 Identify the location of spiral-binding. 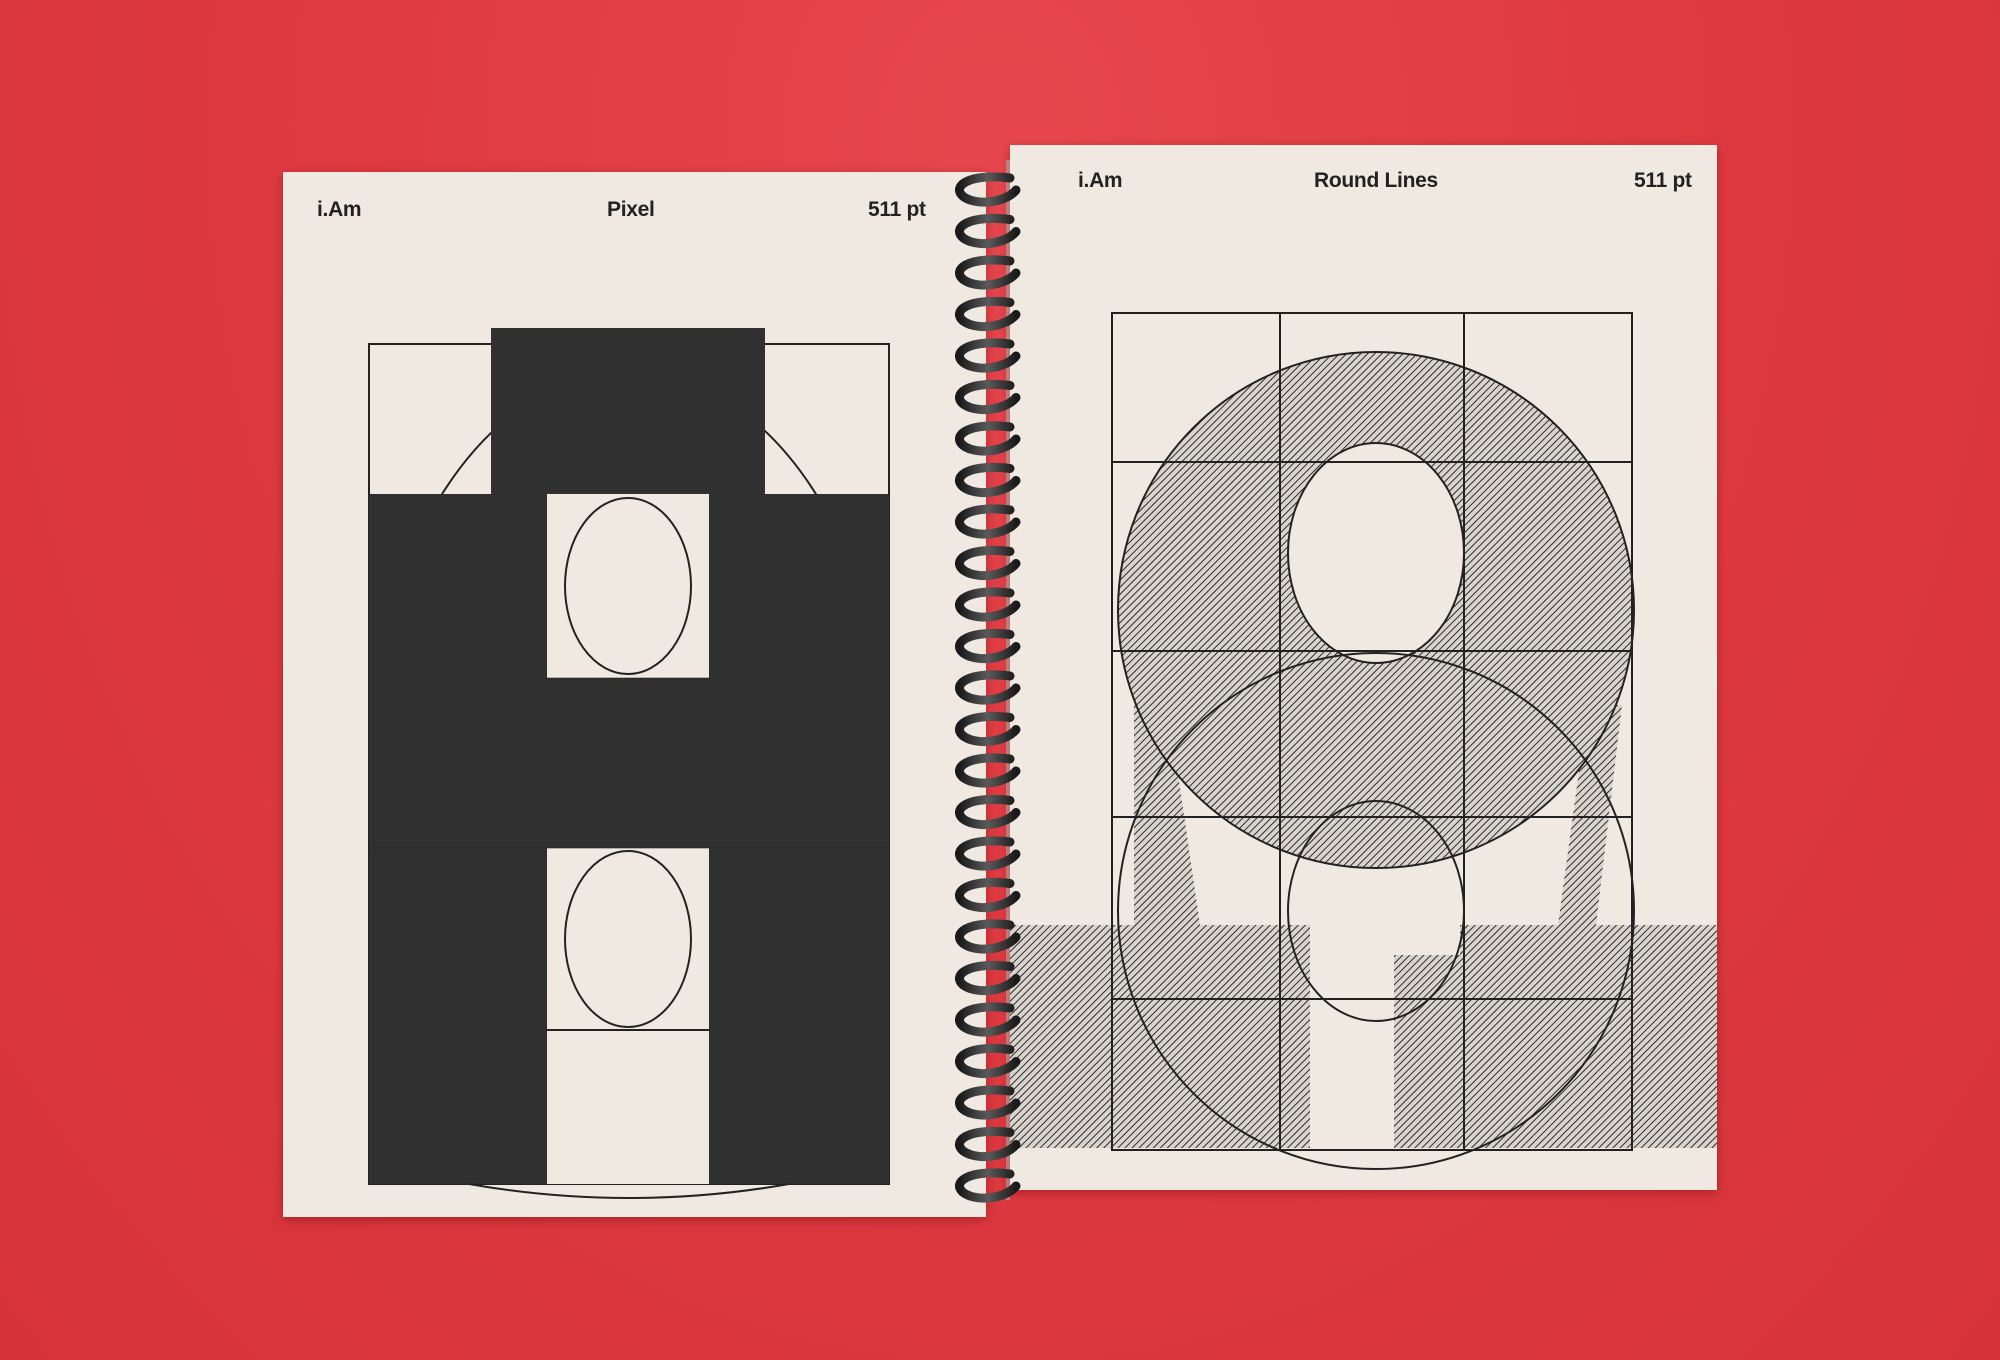
(988, 681).